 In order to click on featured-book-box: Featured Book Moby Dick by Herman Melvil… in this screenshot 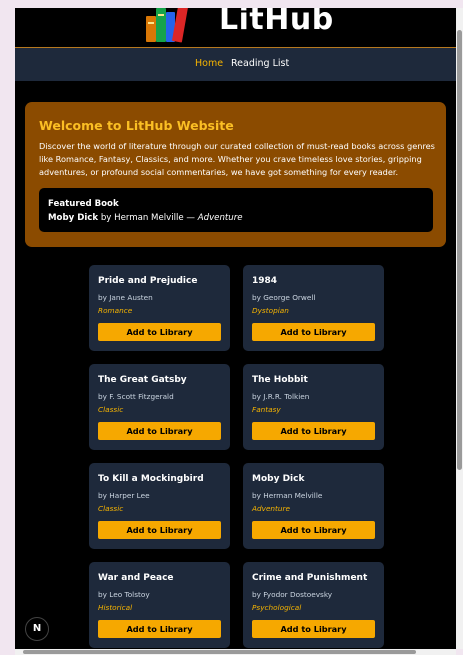, I will do `click(236, 210)`.